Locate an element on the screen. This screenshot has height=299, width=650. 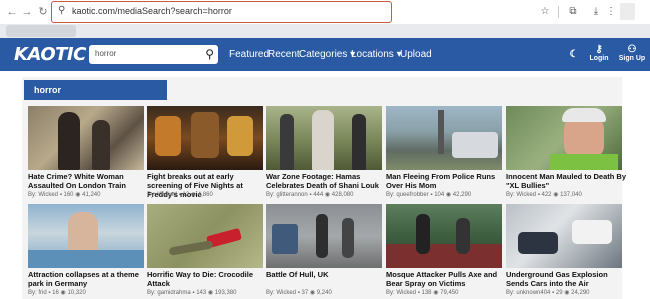
comment-count: 16 is located at coordinates (55, 293).